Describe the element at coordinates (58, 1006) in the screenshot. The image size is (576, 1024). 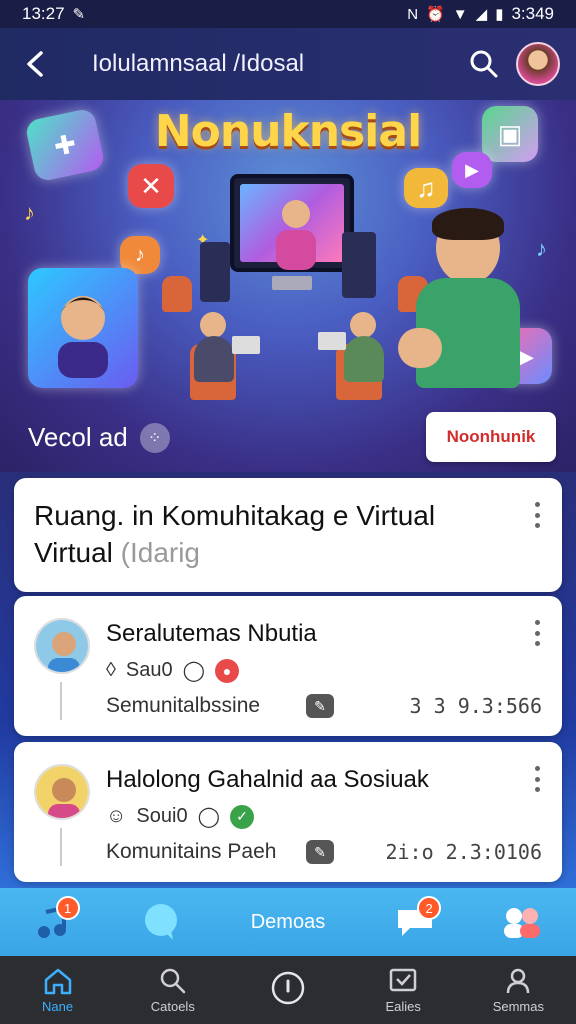
I see `nav-home-label: Nane` at that location.